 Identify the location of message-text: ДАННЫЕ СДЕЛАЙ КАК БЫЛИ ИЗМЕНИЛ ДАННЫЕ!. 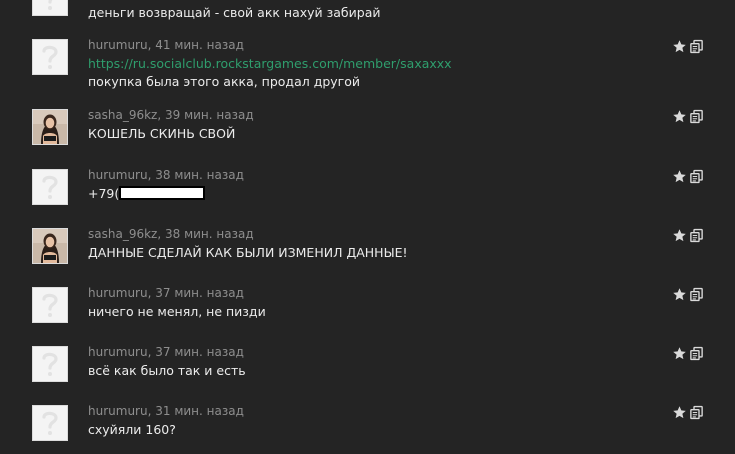
(248, 252).